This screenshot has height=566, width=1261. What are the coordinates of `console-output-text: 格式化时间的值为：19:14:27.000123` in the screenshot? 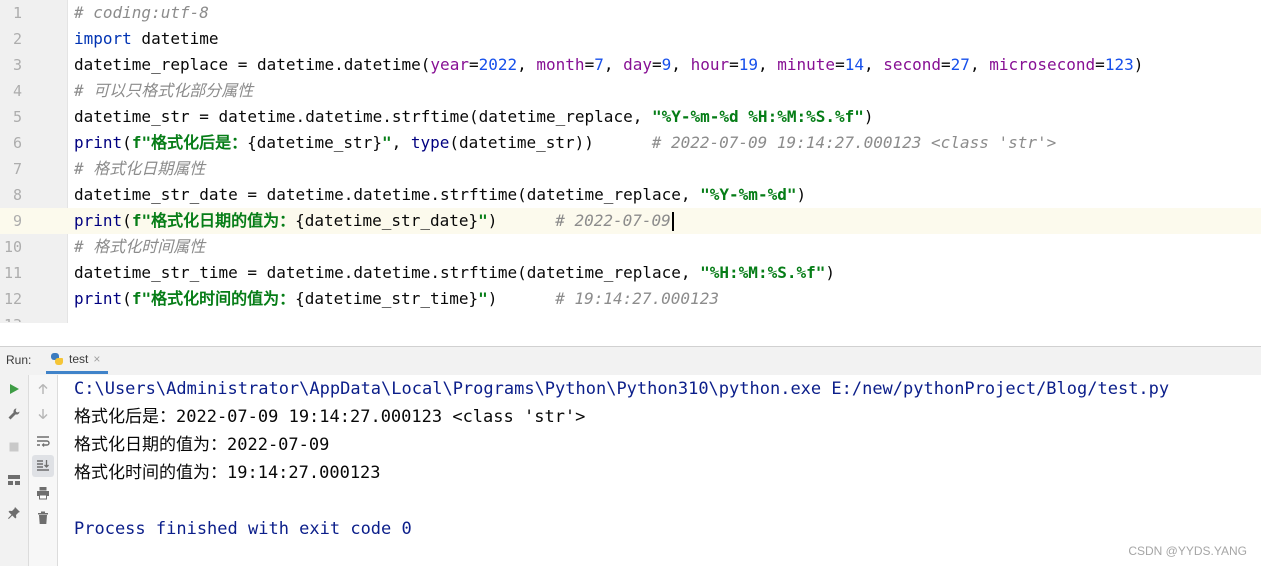 It's located at (227, 473).